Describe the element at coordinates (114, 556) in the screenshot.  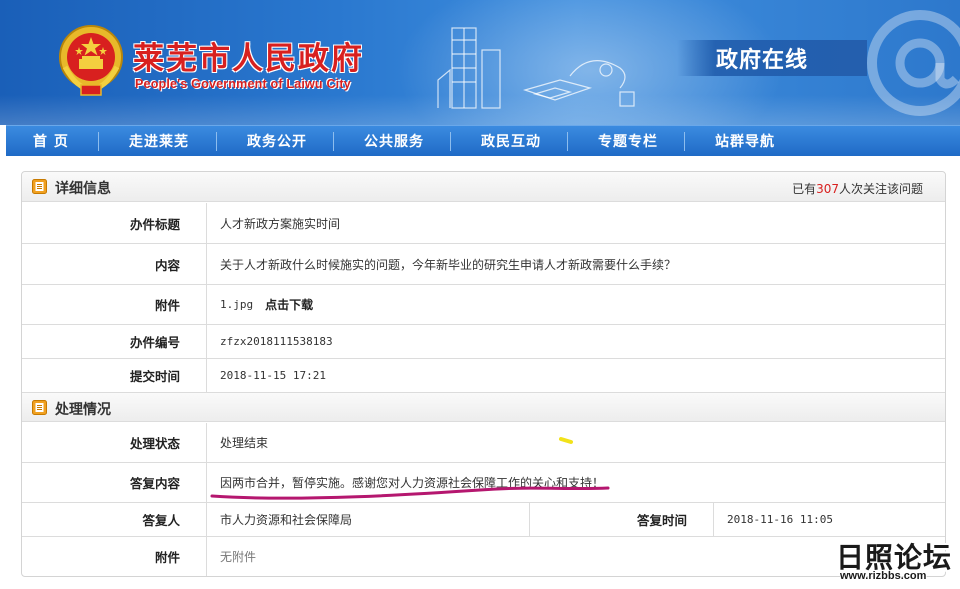
I see `reply-attachment-label: 附件` at that location.